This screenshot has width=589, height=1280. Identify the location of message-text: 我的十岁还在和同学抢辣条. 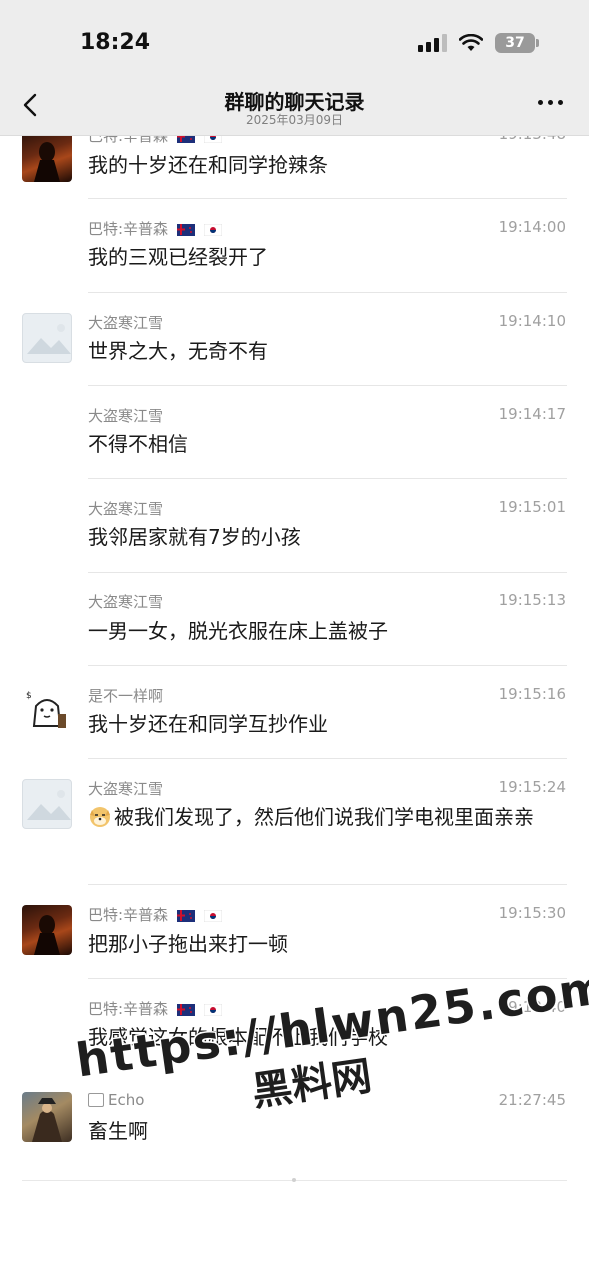
(208, 165).